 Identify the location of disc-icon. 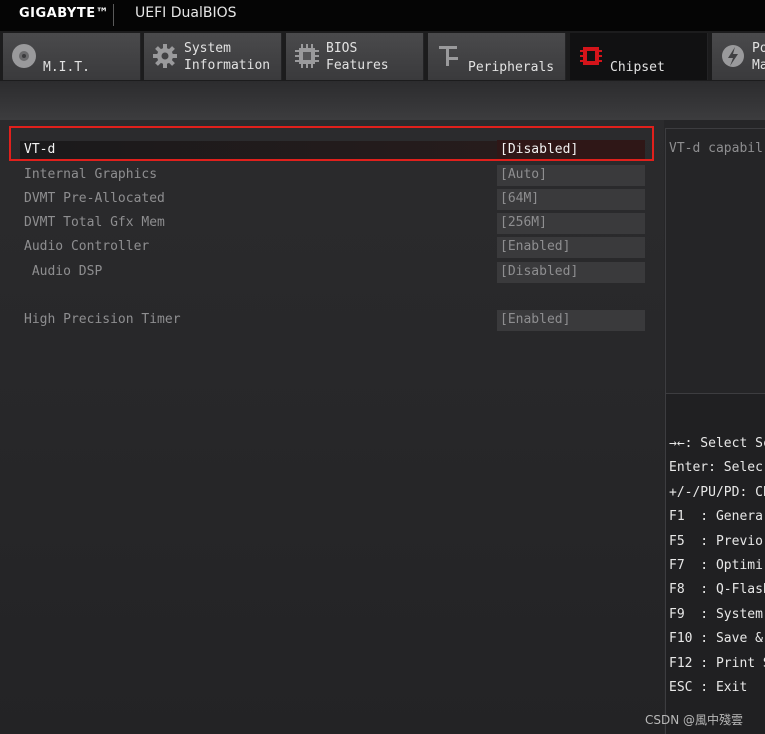
(24, 56).